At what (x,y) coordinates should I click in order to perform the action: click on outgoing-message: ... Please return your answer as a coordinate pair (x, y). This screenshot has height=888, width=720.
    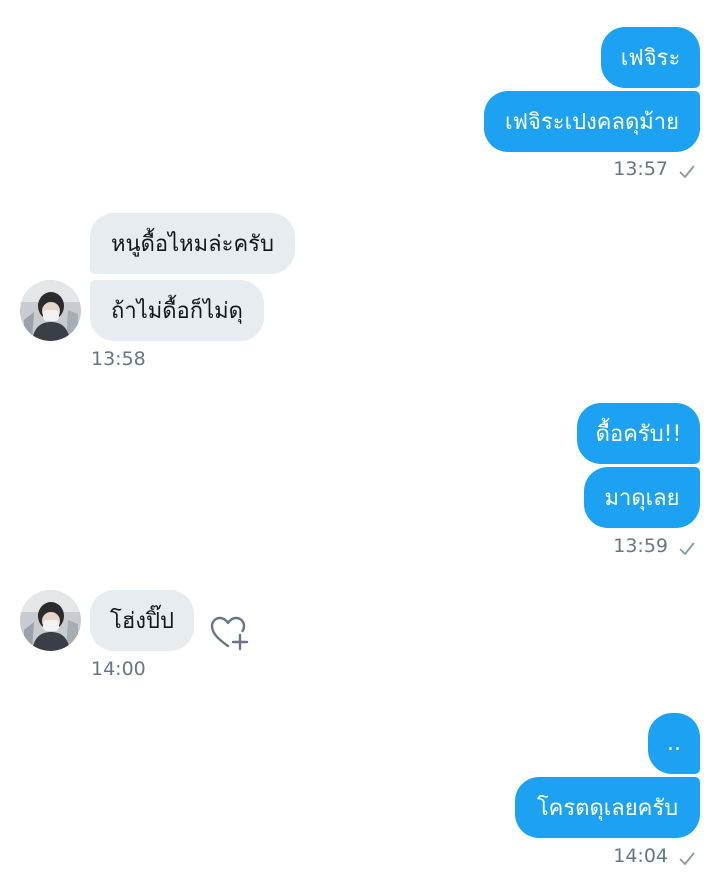
    Looking at the image, I should click on (674, 743).